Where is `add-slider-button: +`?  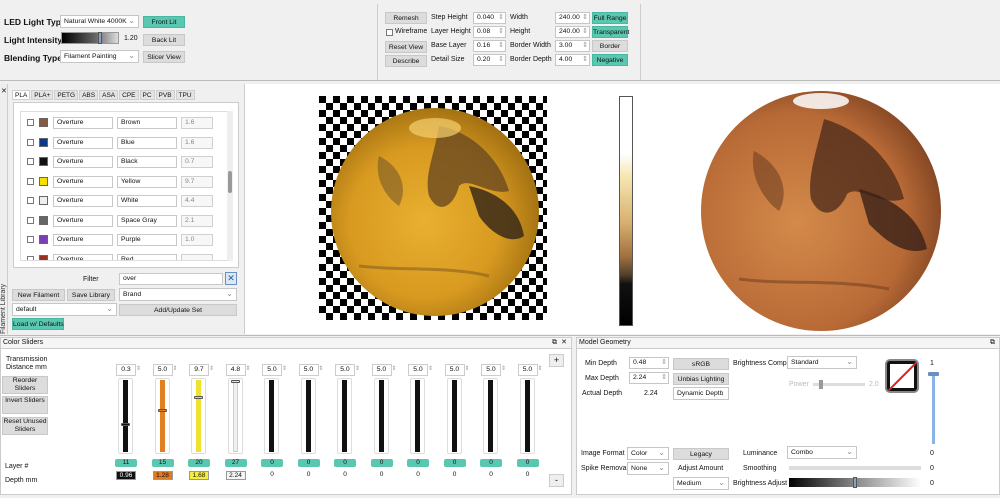
add-slider-button: + is located at coordinates (556, 360).